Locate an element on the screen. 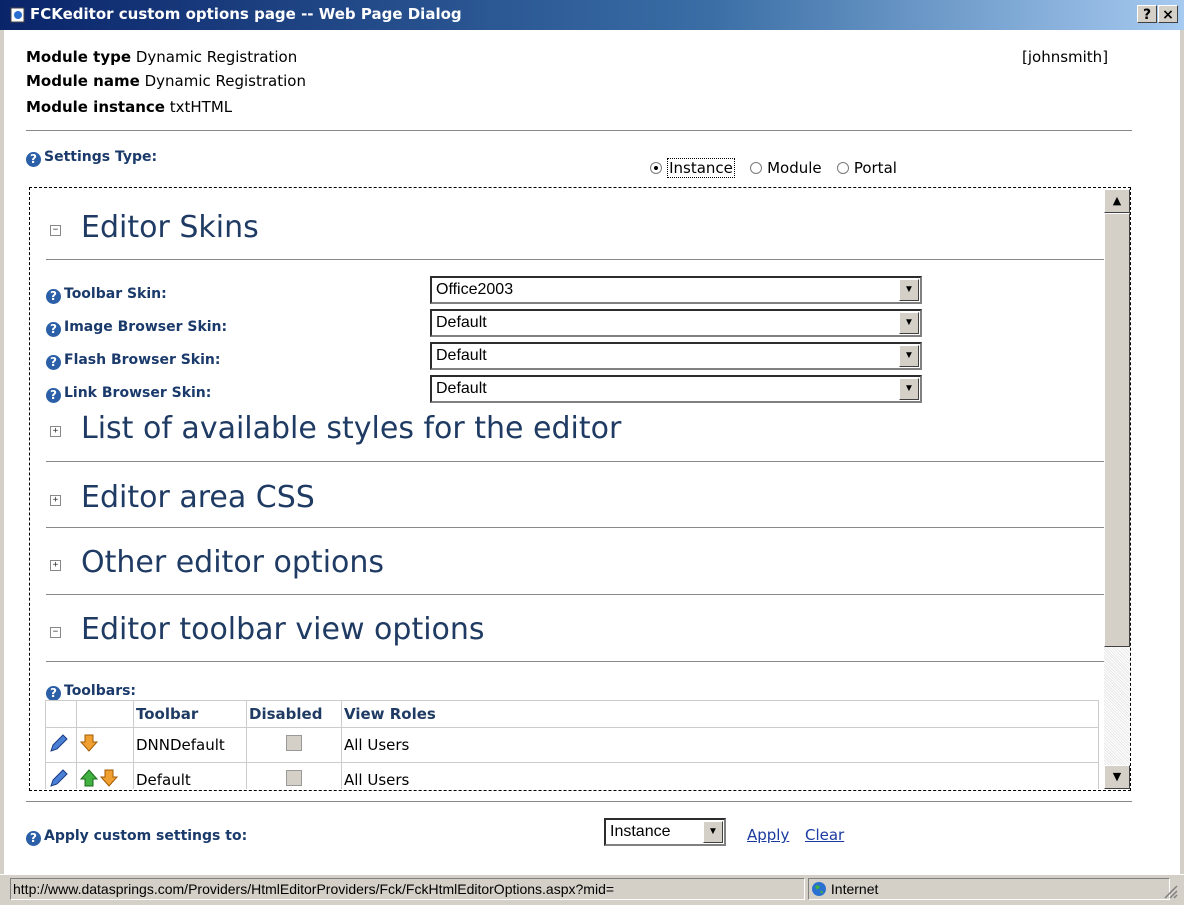 The width and height of the screenshot is (1184, 905). scroll-up-button: ▲ is located at coordinates (1117, 201).